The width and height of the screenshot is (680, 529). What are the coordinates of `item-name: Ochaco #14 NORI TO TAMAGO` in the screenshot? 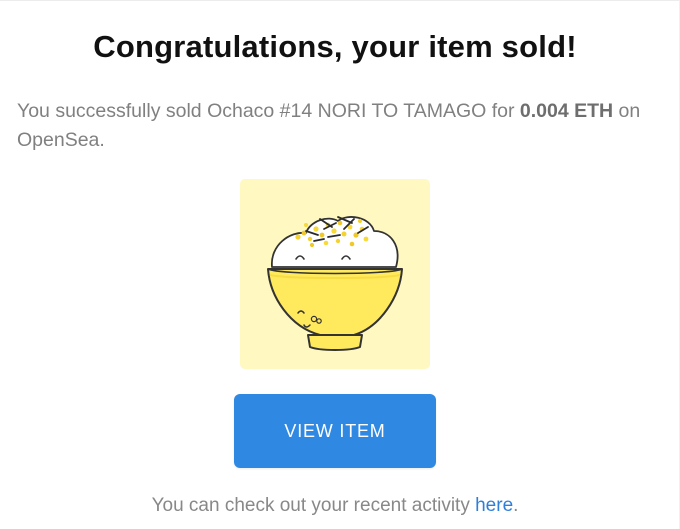 It's located at (347, 111).